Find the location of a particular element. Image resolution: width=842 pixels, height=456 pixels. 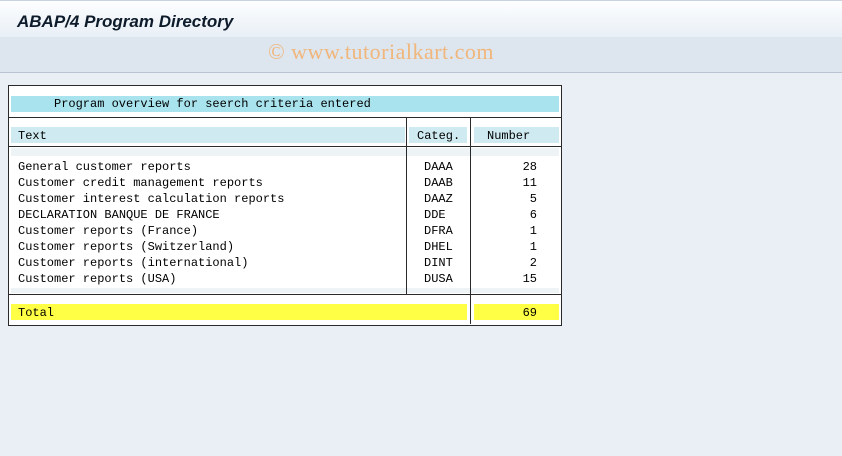

row-text: Customer reports (international) is located at coordinates (133, 263).